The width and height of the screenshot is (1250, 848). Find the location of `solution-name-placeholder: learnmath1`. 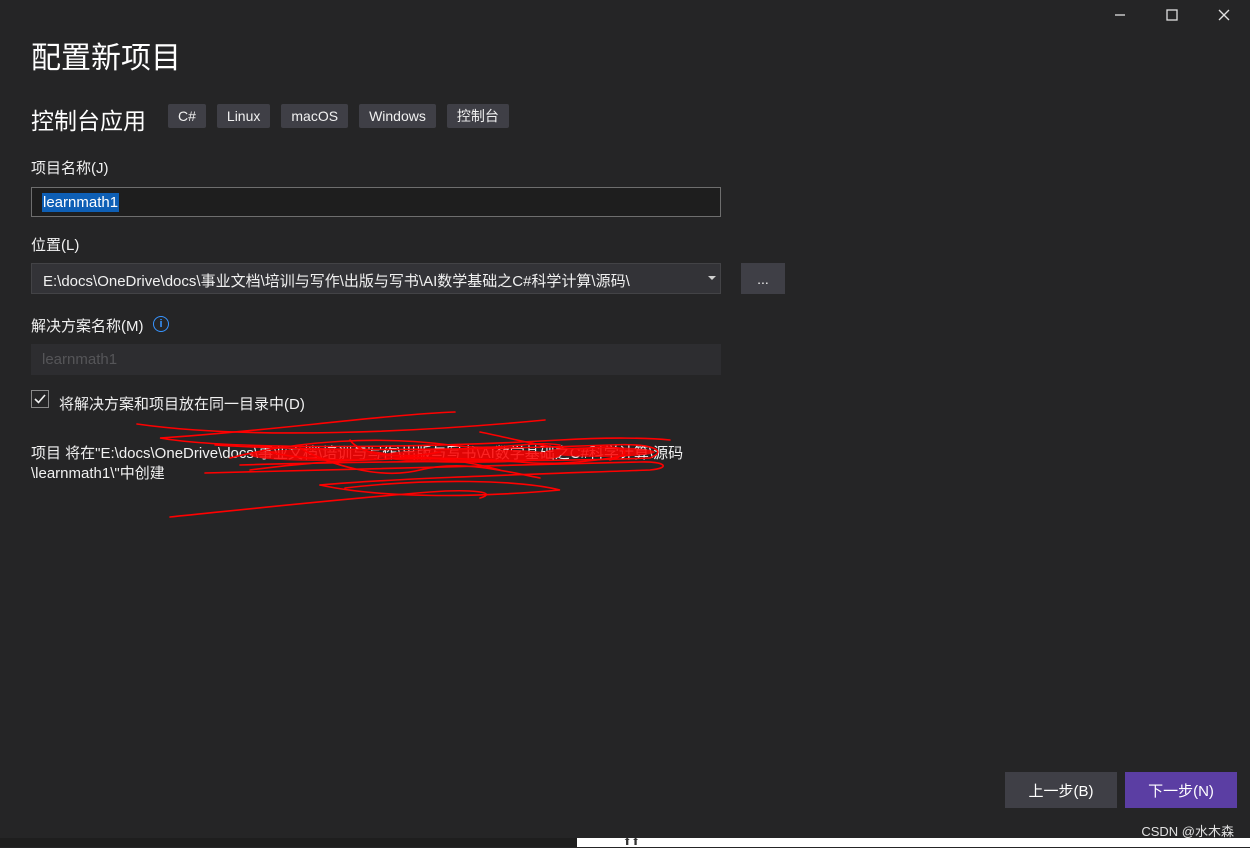

solution-name-placeholder: learnmath1 is located at coordinates (80, 359).